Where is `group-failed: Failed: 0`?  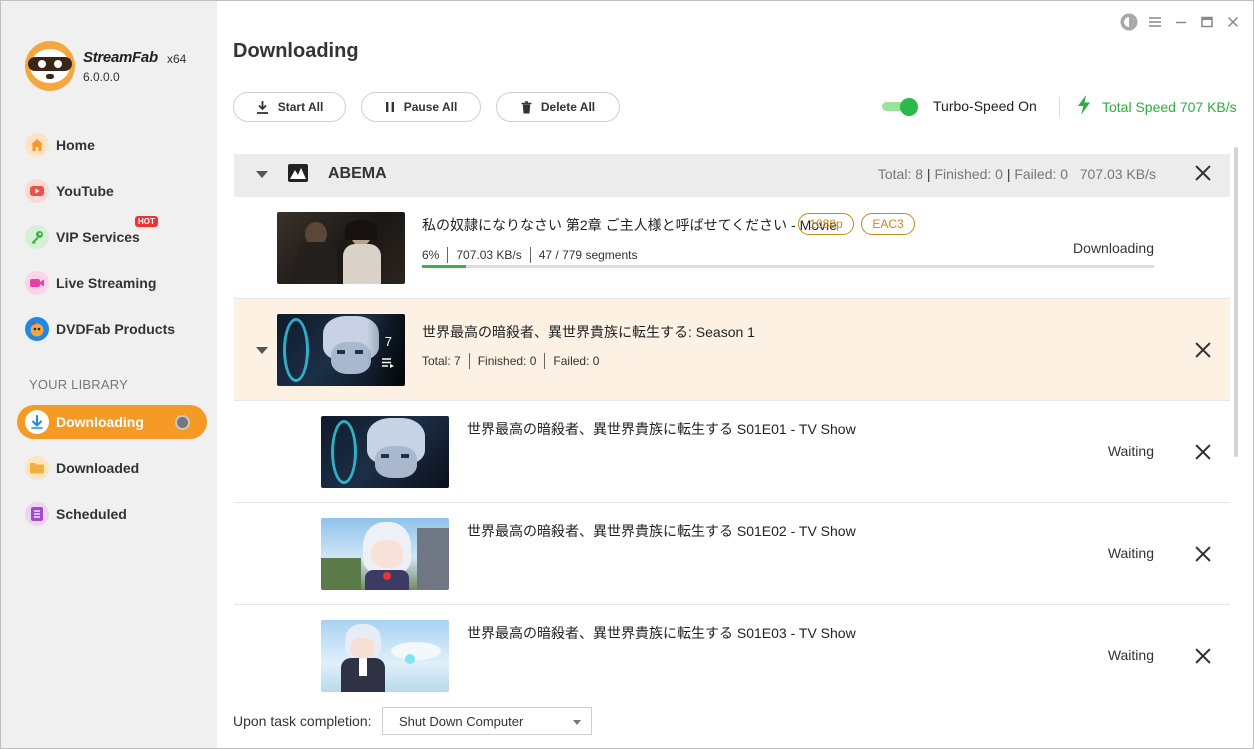 group-failed: Failed: 0 is located at coordinates (1041, 174).